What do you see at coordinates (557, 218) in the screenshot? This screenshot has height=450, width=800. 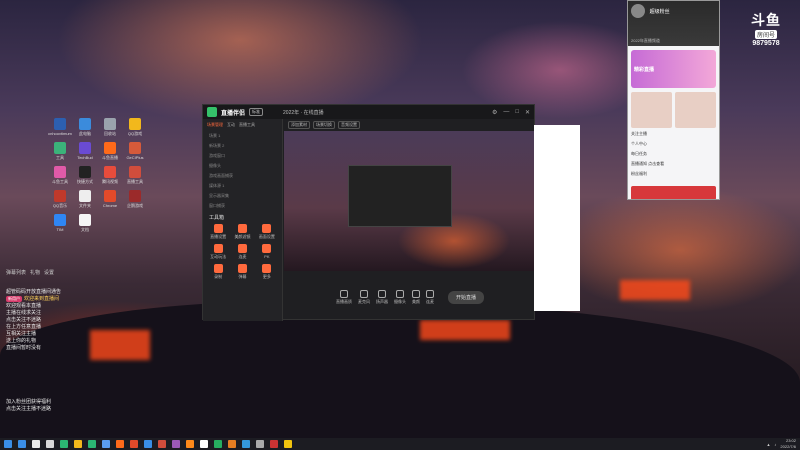 I see `blank-window` at bounding box center [557, 218].